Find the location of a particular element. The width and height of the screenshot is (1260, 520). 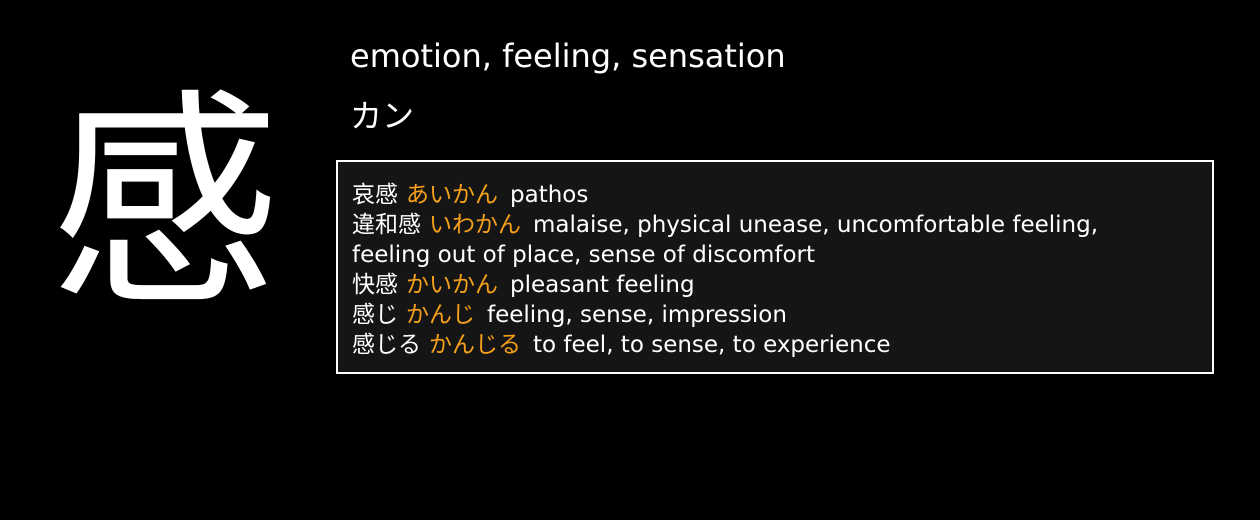

vocab-word: 違和感 is located at coordinates (386, 225).